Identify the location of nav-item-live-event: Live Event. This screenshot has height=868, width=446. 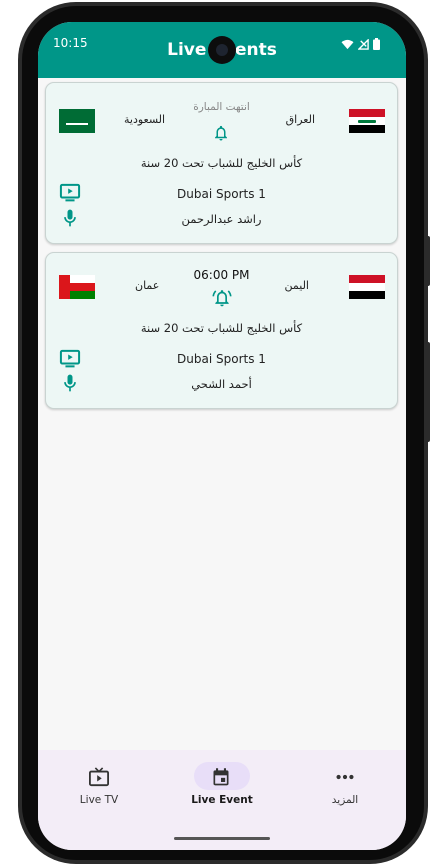
(222, 790).